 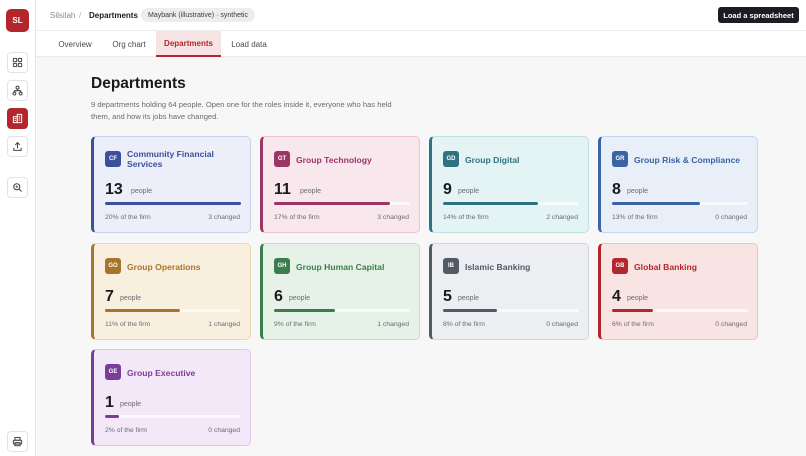 What do you see at coordinates (340, 267) in the screenshot?
I see `department-name: Group Human Capital` at bounding box center [340, 267].